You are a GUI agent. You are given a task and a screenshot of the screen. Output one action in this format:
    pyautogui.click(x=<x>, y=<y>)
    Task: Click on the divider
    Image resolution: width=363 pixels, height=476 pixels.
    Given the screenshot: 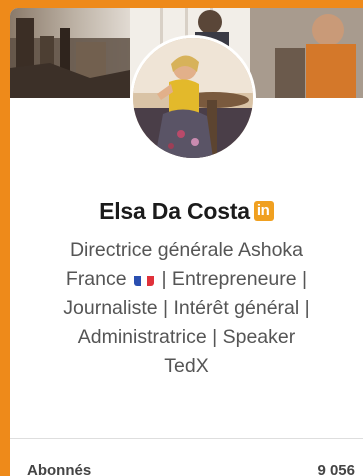 What is the action you would take?
    pyautogui.click(x=186, y=438)
    